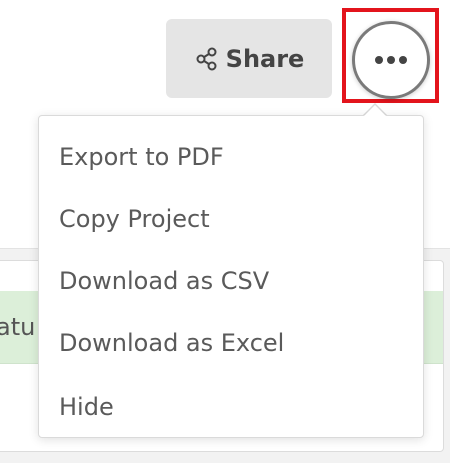 This screenshot has height=463, width=450. Describe the element at coordinates (18, 327) in the screenshot. I see `status-text: atu` at that location.